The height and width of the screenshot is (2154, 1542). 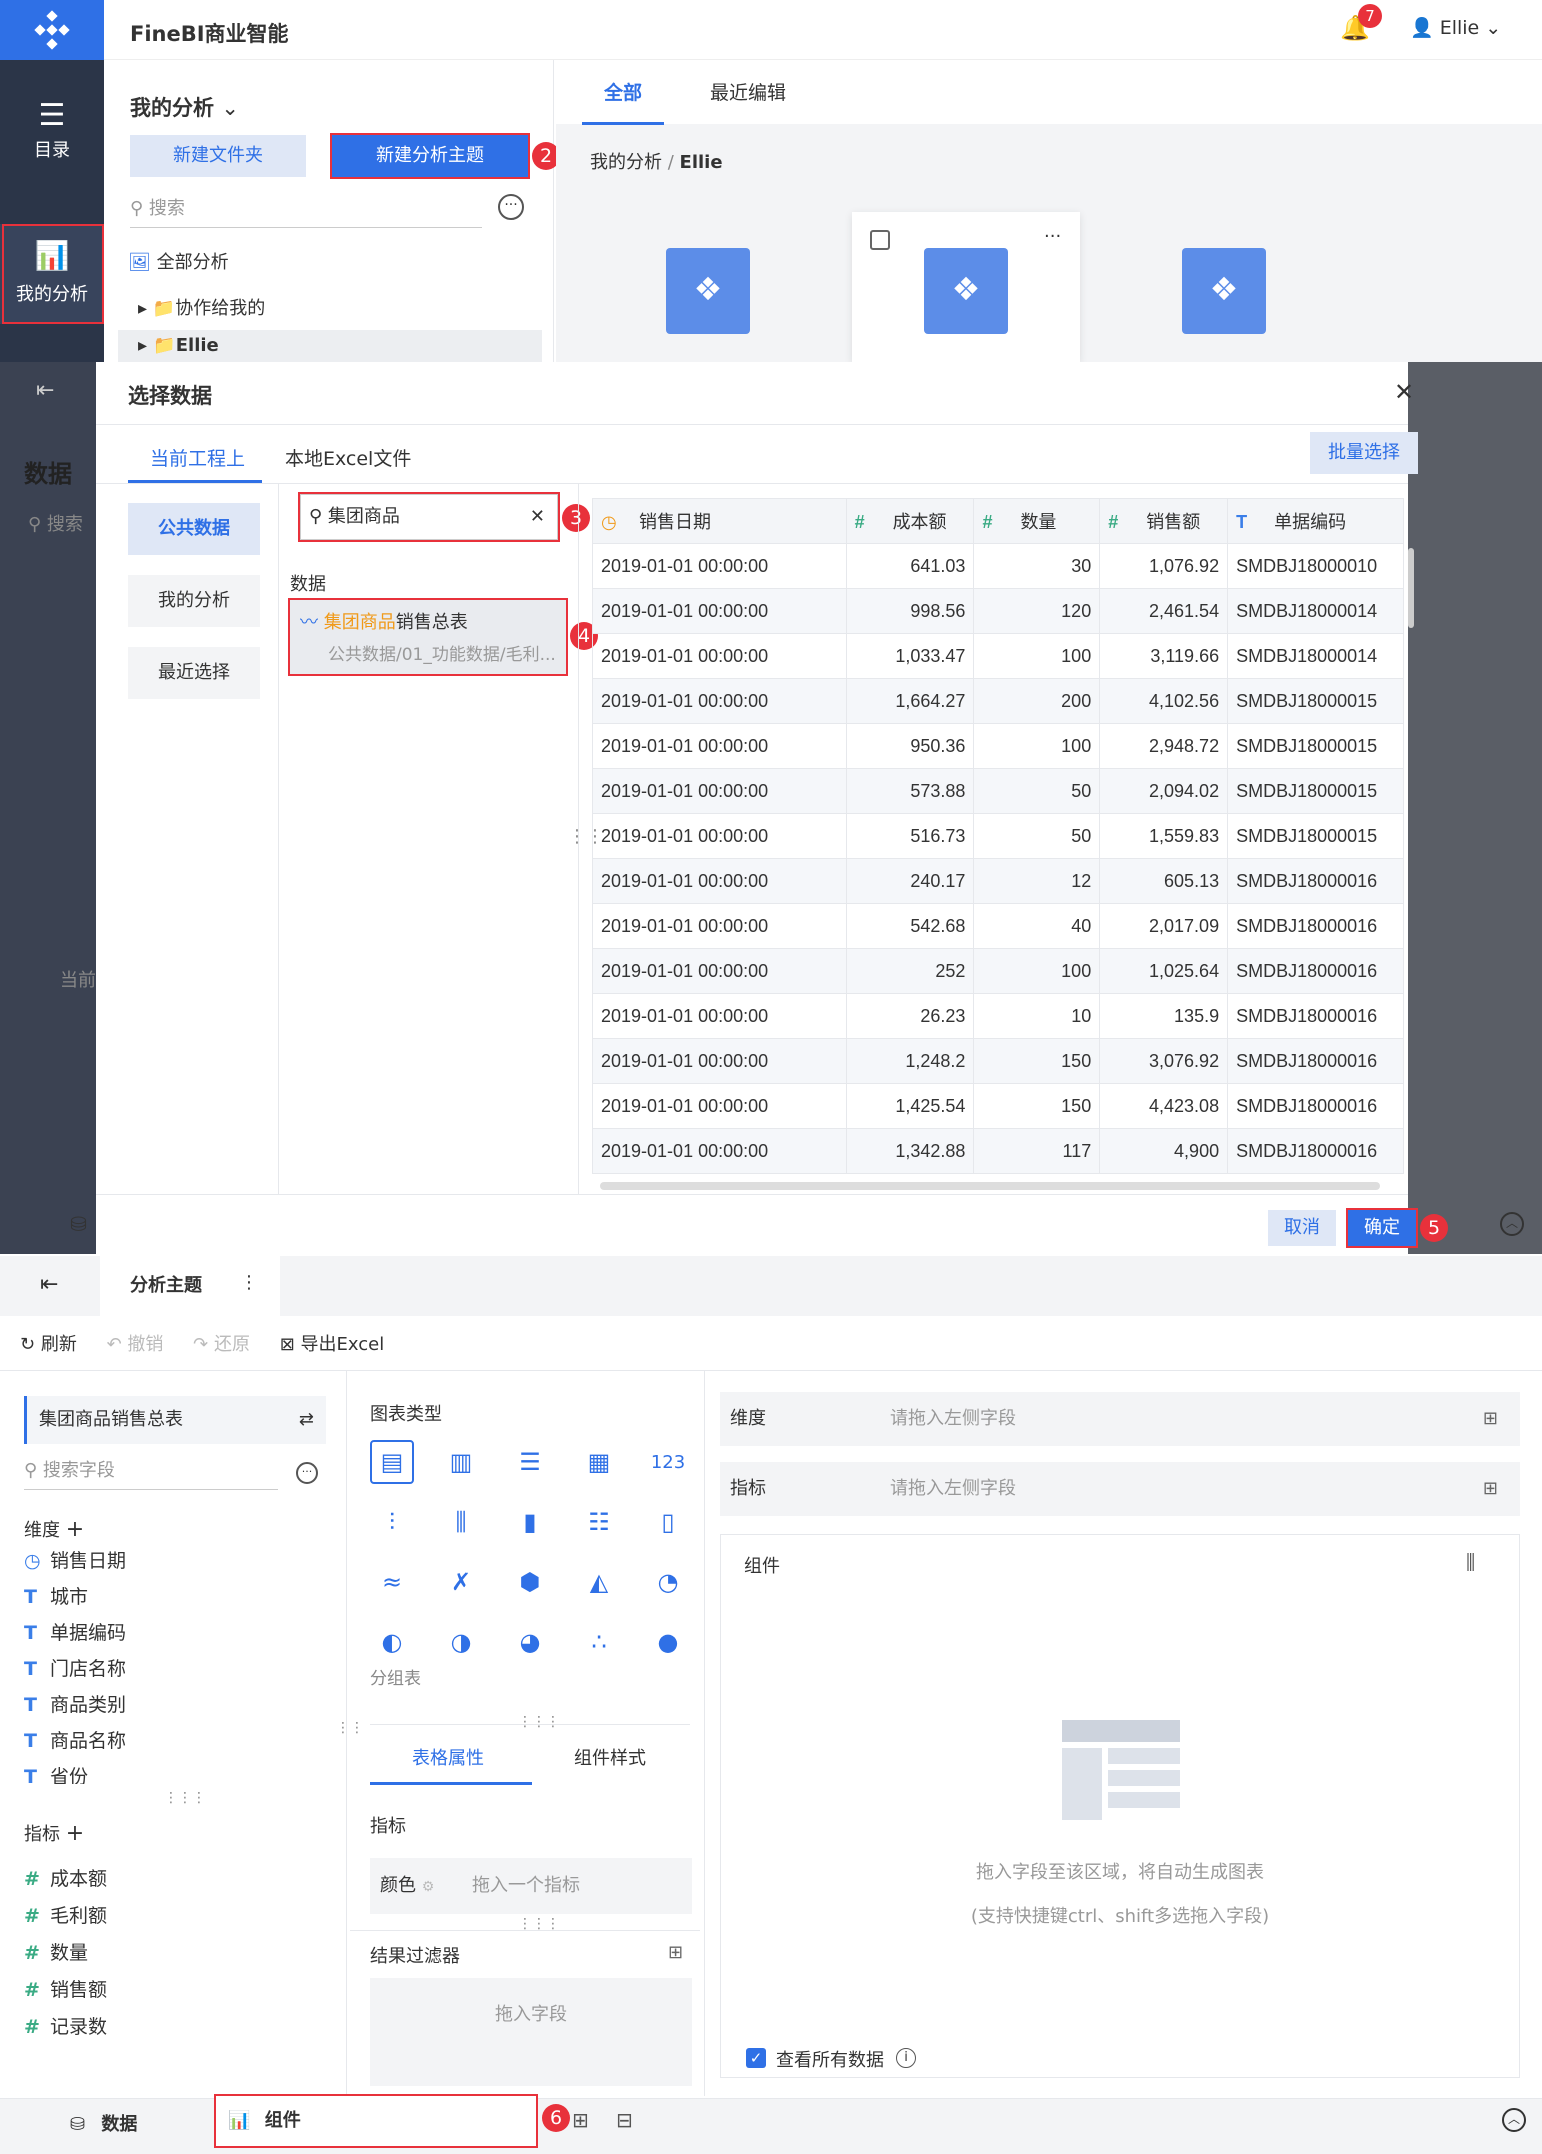 I want to click on new-folder-button: 新建文件夹, so click(x=218, y=156).